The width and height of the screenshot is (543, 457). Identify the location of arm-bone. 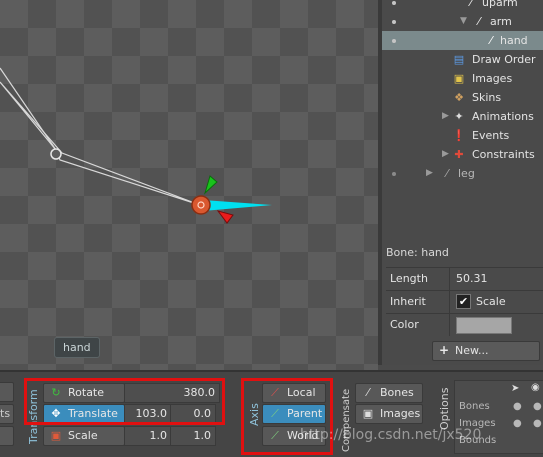
(100, 136).